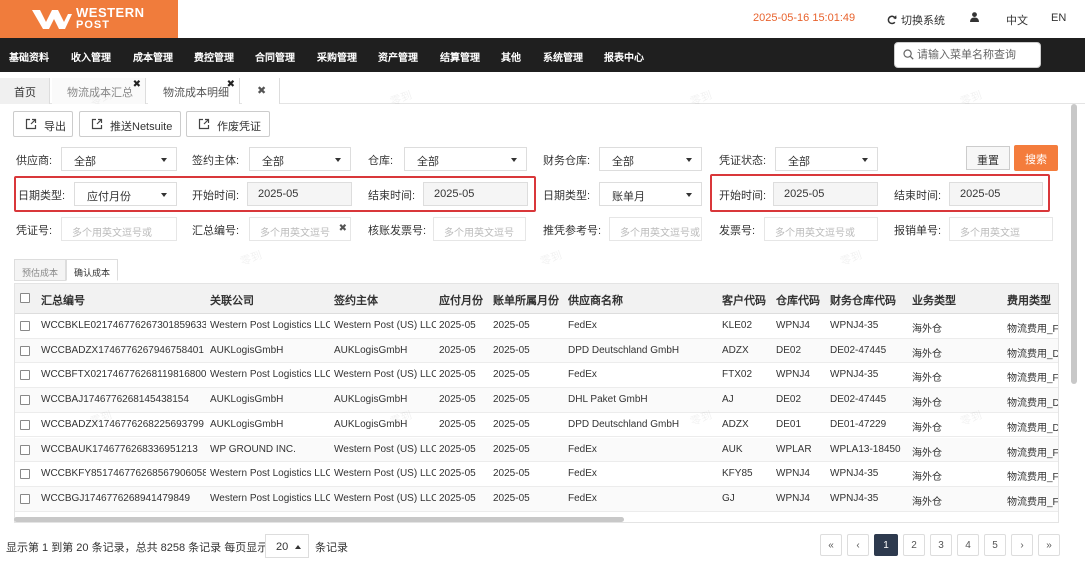 This screenshot has height=562, width=1085. I want to click on lang-en-button: EN, so click(1058, 18).